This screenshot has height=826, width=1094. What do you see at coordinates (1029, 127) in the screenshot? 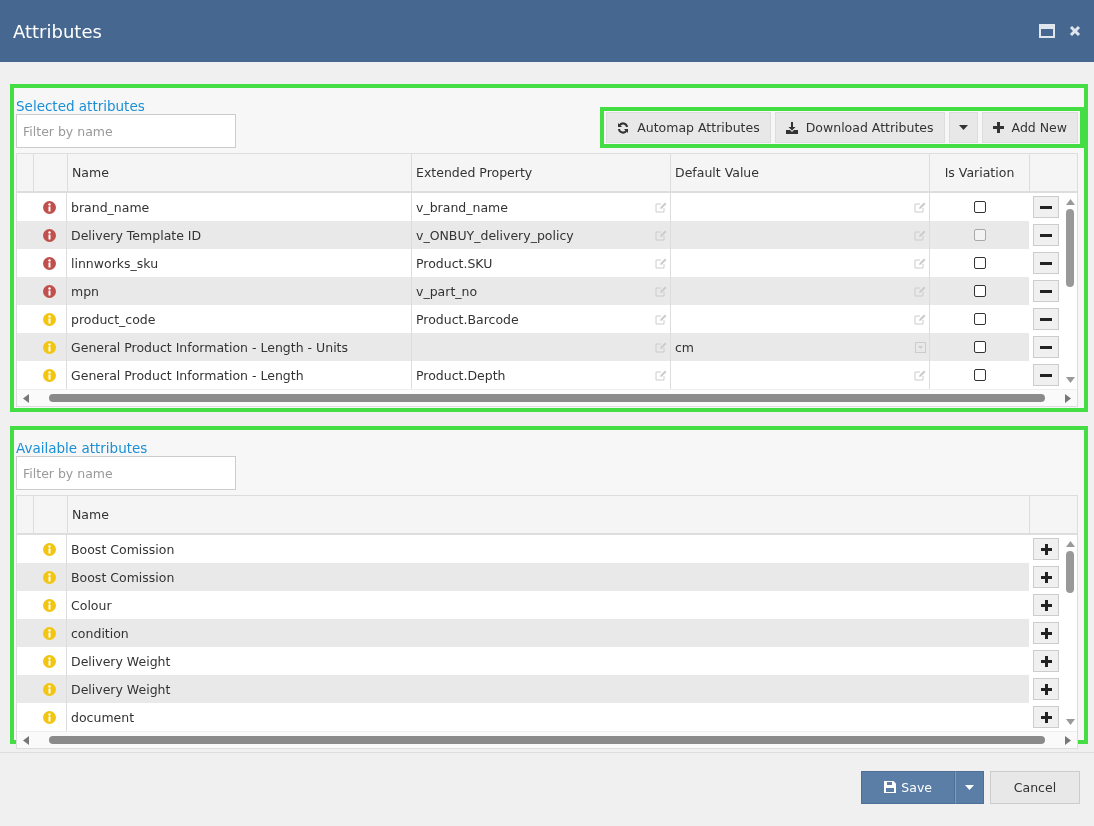
I see `add-new-button: Add New` at bounding box center [1029, 127].